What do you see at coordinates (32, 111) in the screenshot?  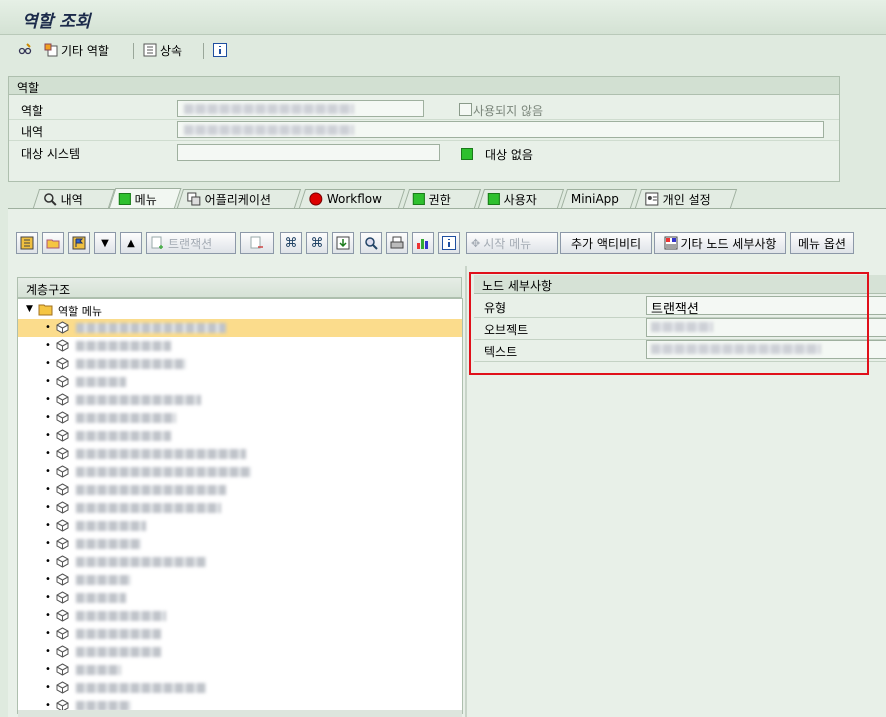 I see `role-label: 역할` at bounding box center [32, 111].